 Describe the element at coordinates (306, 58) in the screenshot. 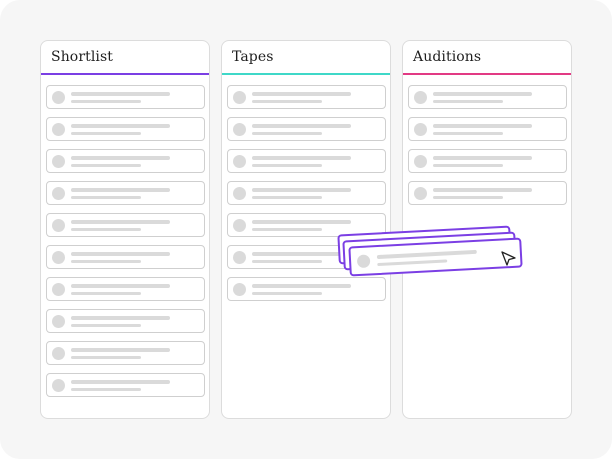

I see `column-title-tapes: Tapes` at that location.